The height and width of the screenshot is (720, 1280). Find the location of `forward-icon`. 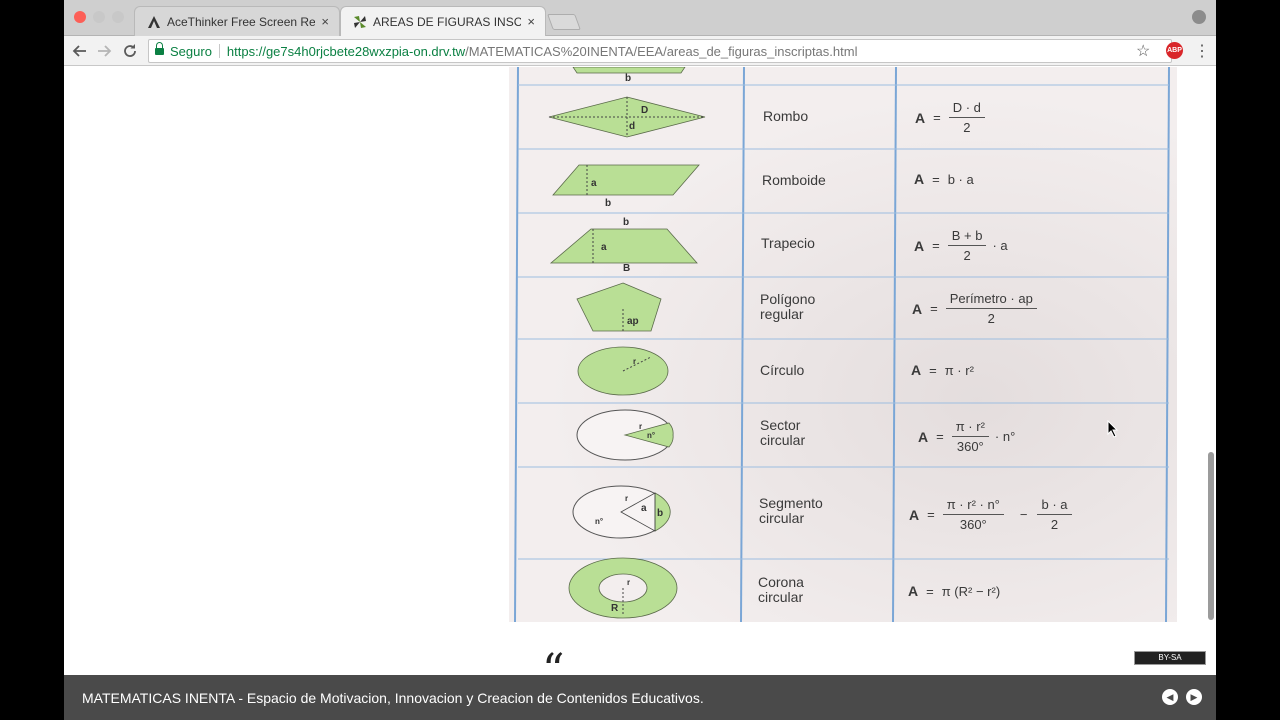

forward-icon is located at coordinates (104, 51).